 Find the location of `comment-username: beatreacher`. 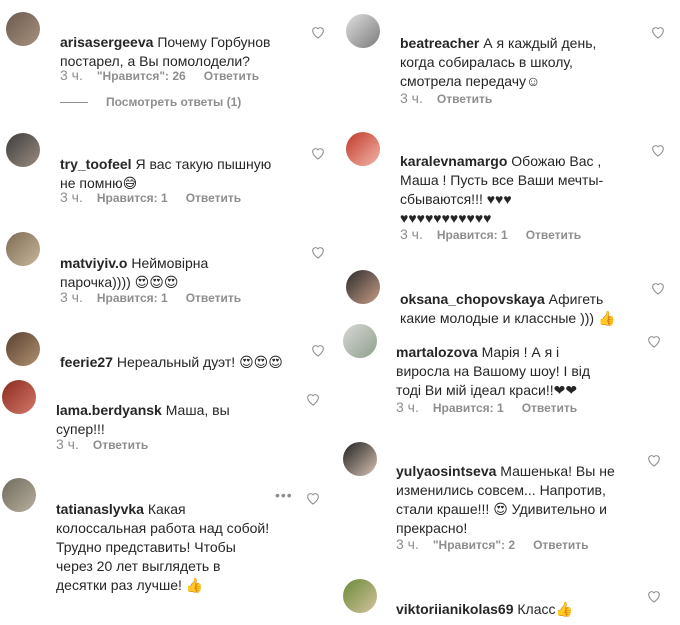

comment-username: beatreacher is located at coordinates (439, 43).